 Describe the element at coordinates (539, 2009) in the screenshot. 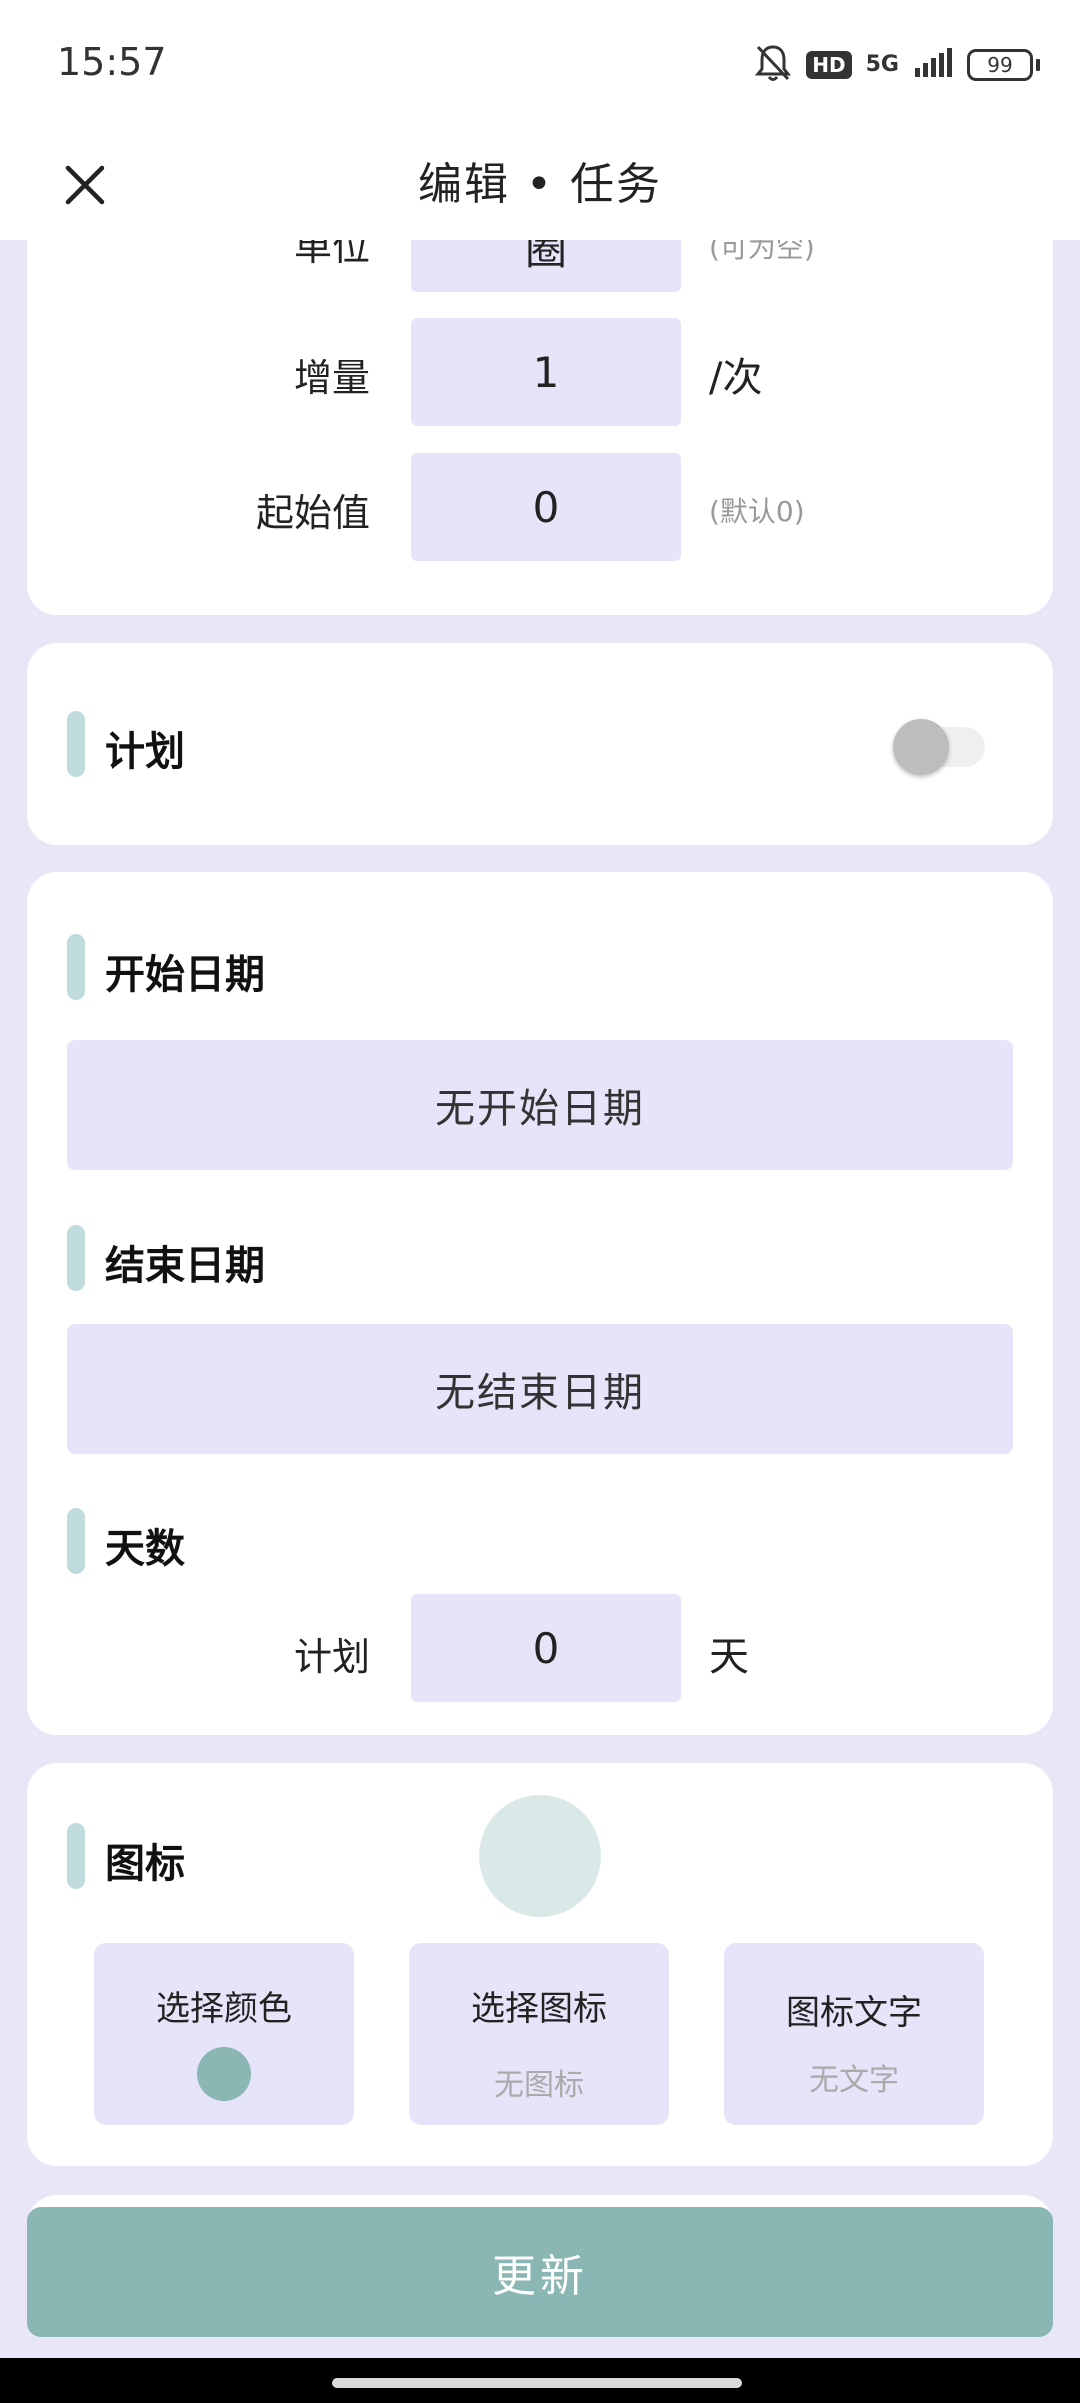

I see `choose-icon-label: 选择图标` at that location.